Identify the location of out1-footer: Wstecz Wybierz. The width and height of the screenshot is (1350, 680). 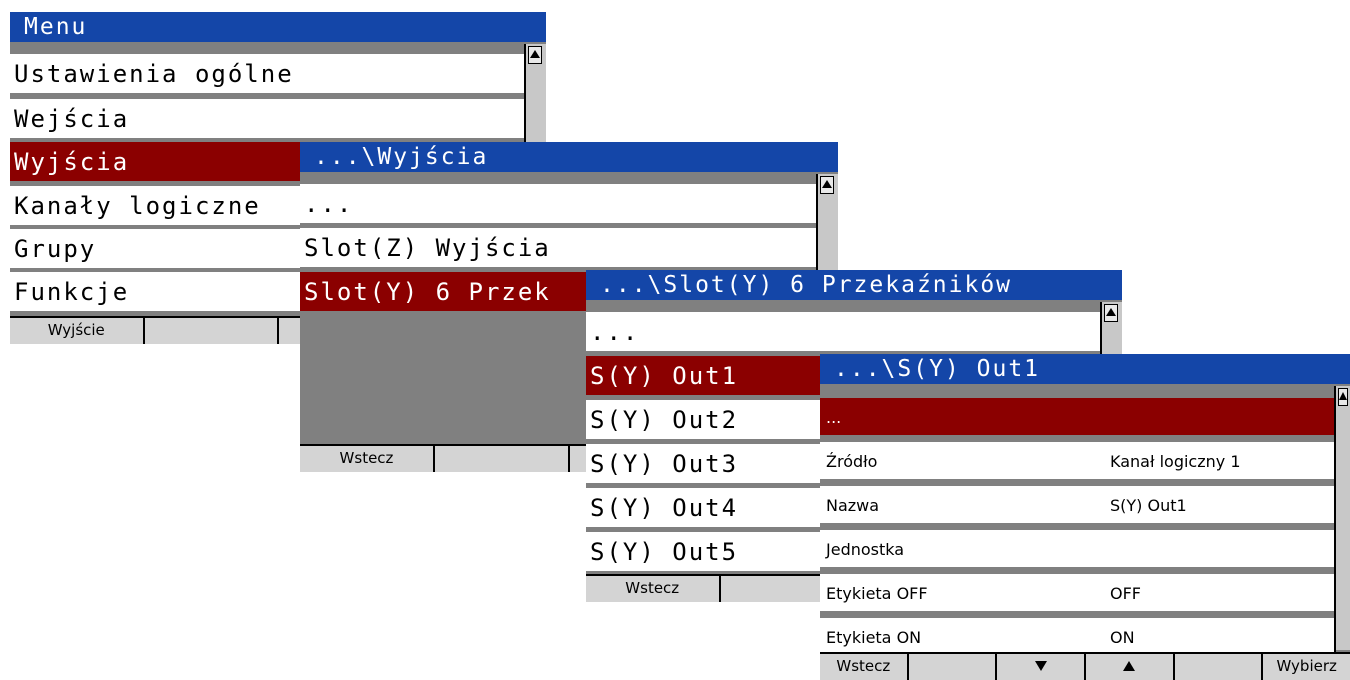
(1085, 666).